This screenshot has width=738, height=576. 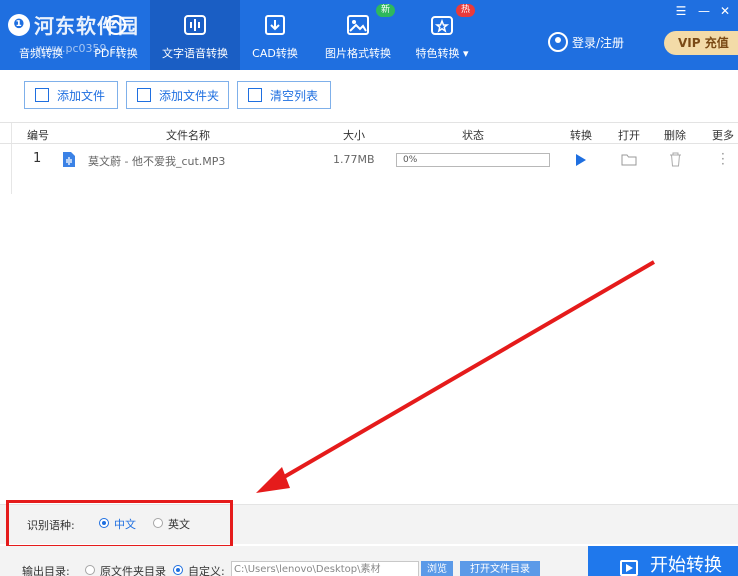 I want to click on login-button: 登录/注册, so click(x=586, y=42).